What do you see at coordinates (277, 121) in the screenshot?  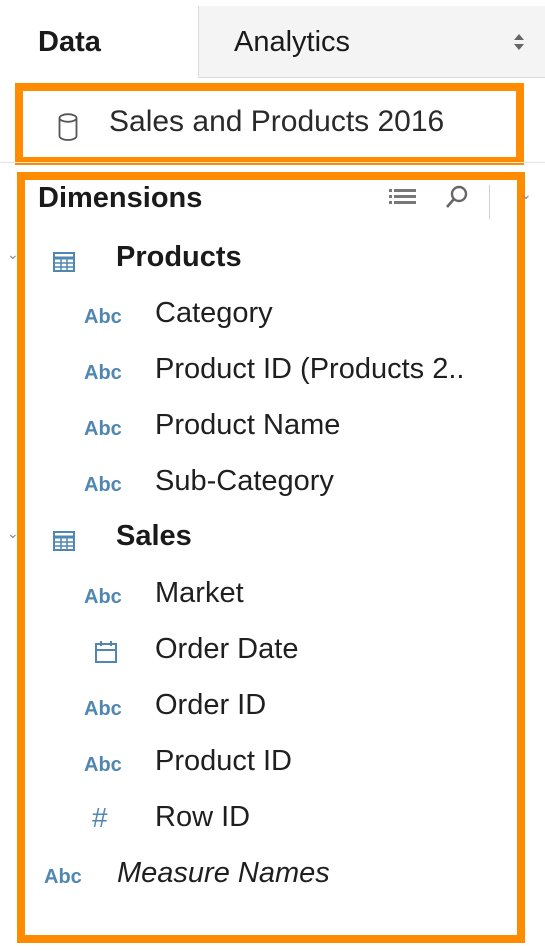 I see `datasource-name: Sales and Products 2016` at bounding box center [277, 121].